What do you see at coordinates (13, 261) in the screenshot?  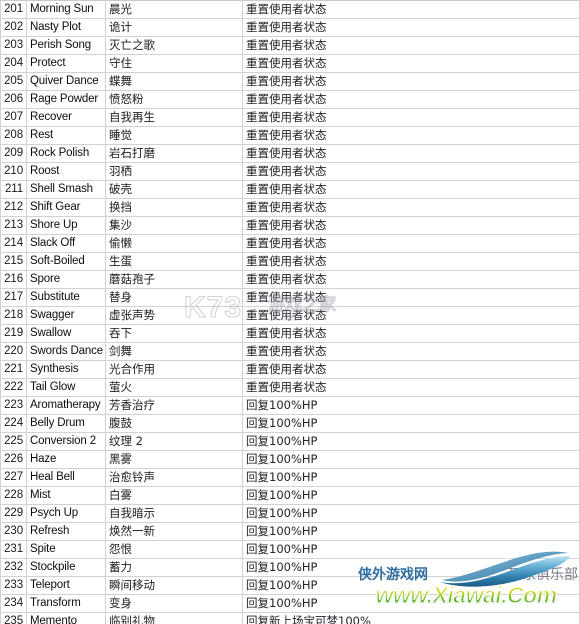 I see `cell-move-id: 215` at bounding box center [13, 261].